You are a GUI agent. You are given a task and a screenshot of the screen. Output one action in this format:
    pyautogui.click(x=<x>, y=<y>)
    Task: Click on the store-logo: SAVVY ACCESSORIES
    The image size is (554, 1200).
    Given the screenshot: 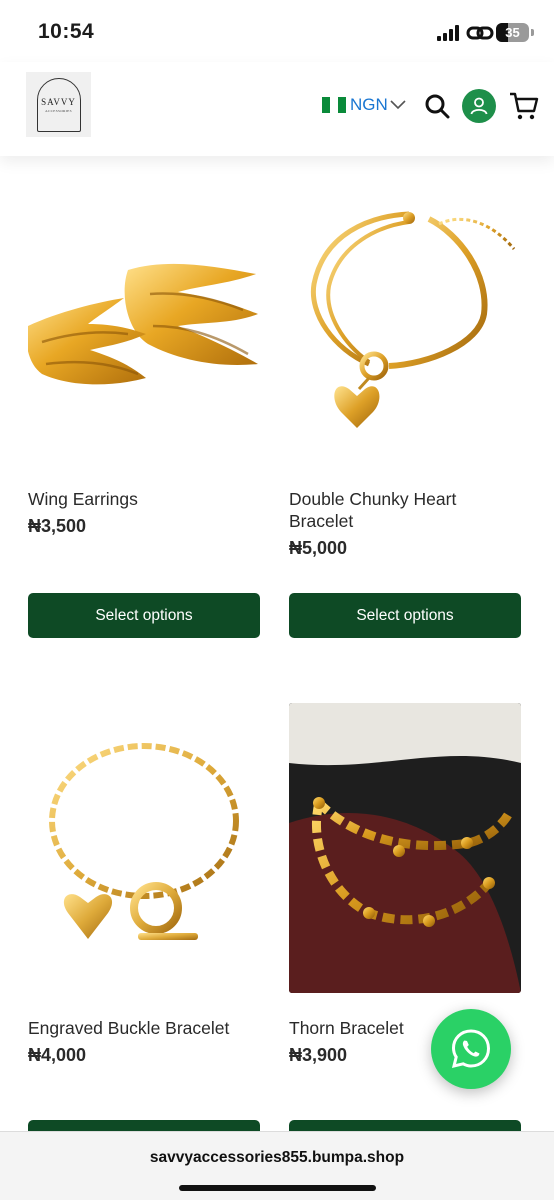 What is the action you would take?
    pyautogui.click(x=58, y=104)
    